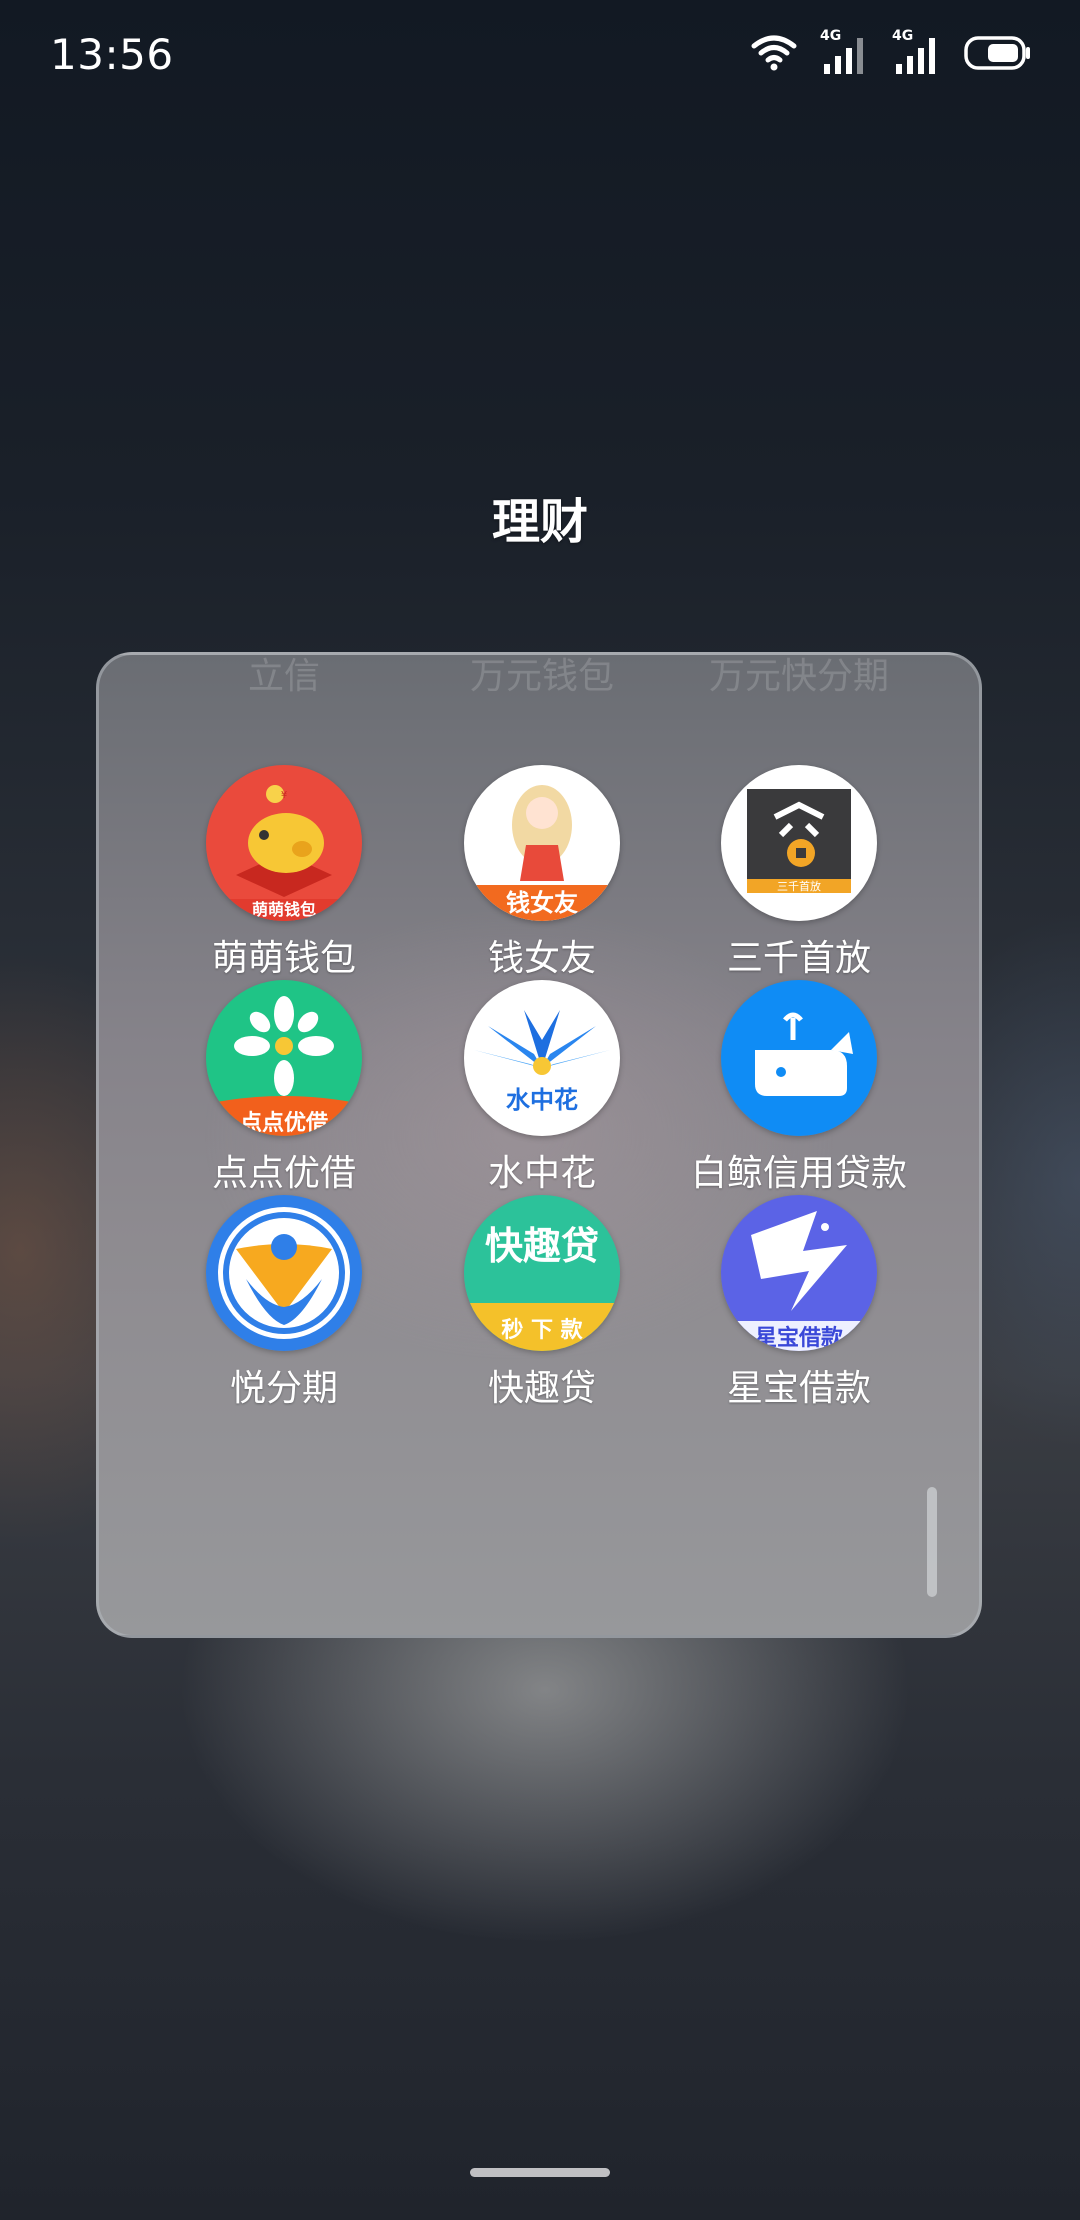 Image resolution: width=1080 pixels, height=2220 pixels. I want to click on app-mengmeng-wallet: ¥ 萌萌钱包 萌萌钱包, so click(284, 873).